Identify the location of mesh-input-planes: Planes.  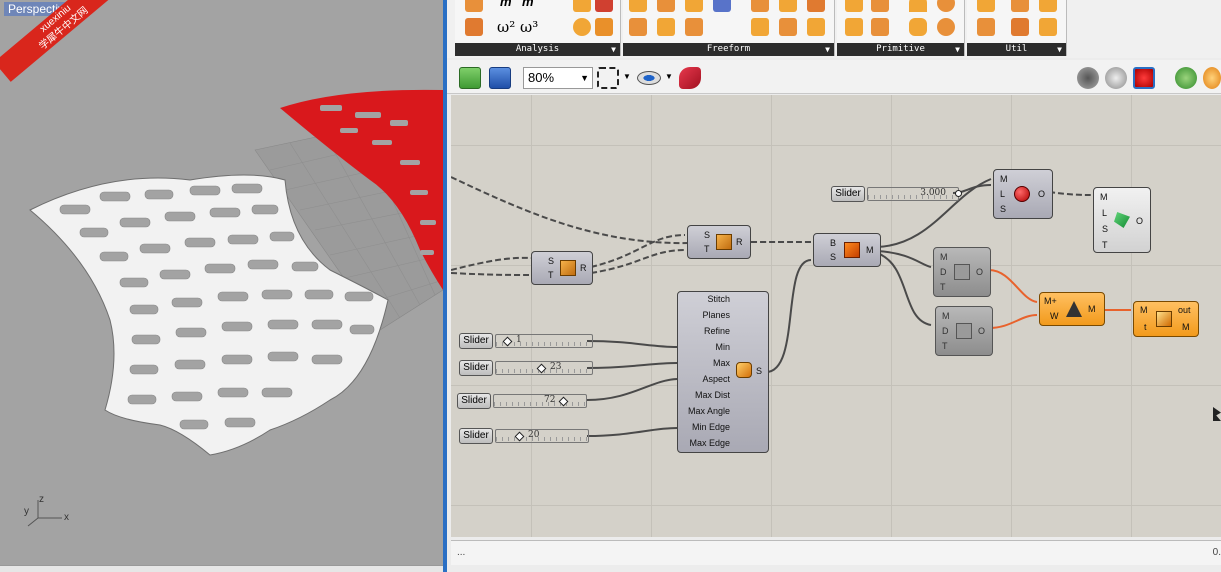
(716, 315).